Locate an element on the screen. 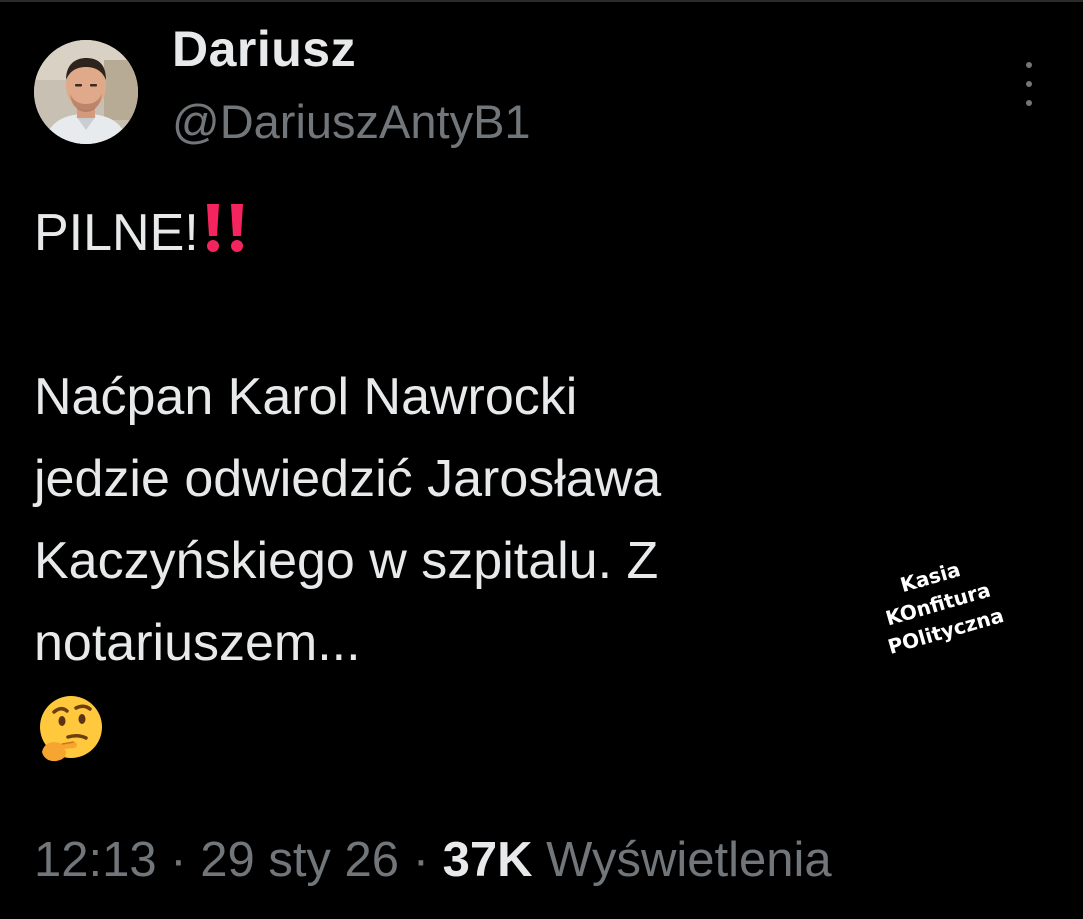  tweet-time: 12:13 is located at coordinates (95, 860).